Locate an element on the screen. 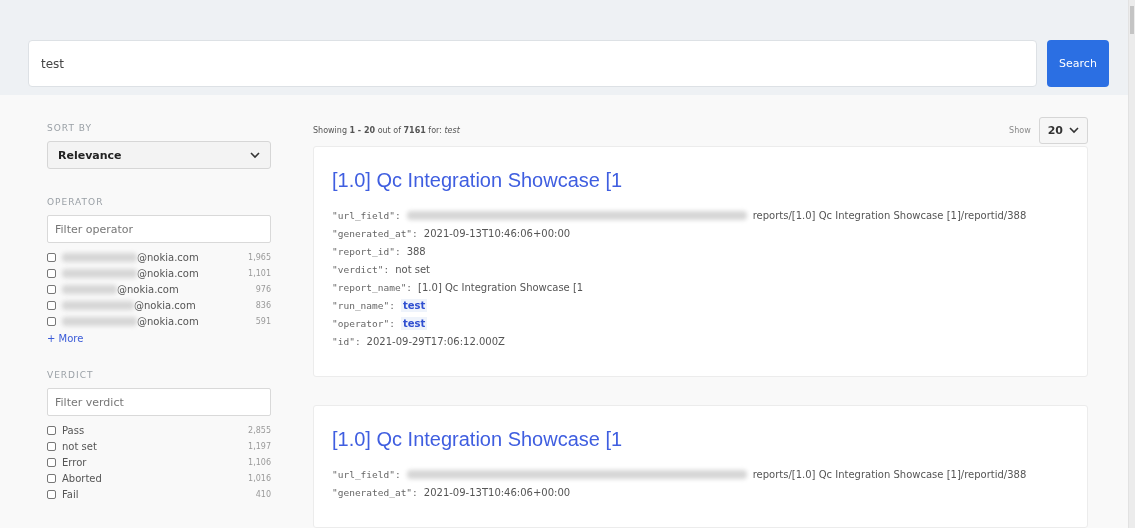  facet-count: 2,855 is located at coordinates (259, 430).